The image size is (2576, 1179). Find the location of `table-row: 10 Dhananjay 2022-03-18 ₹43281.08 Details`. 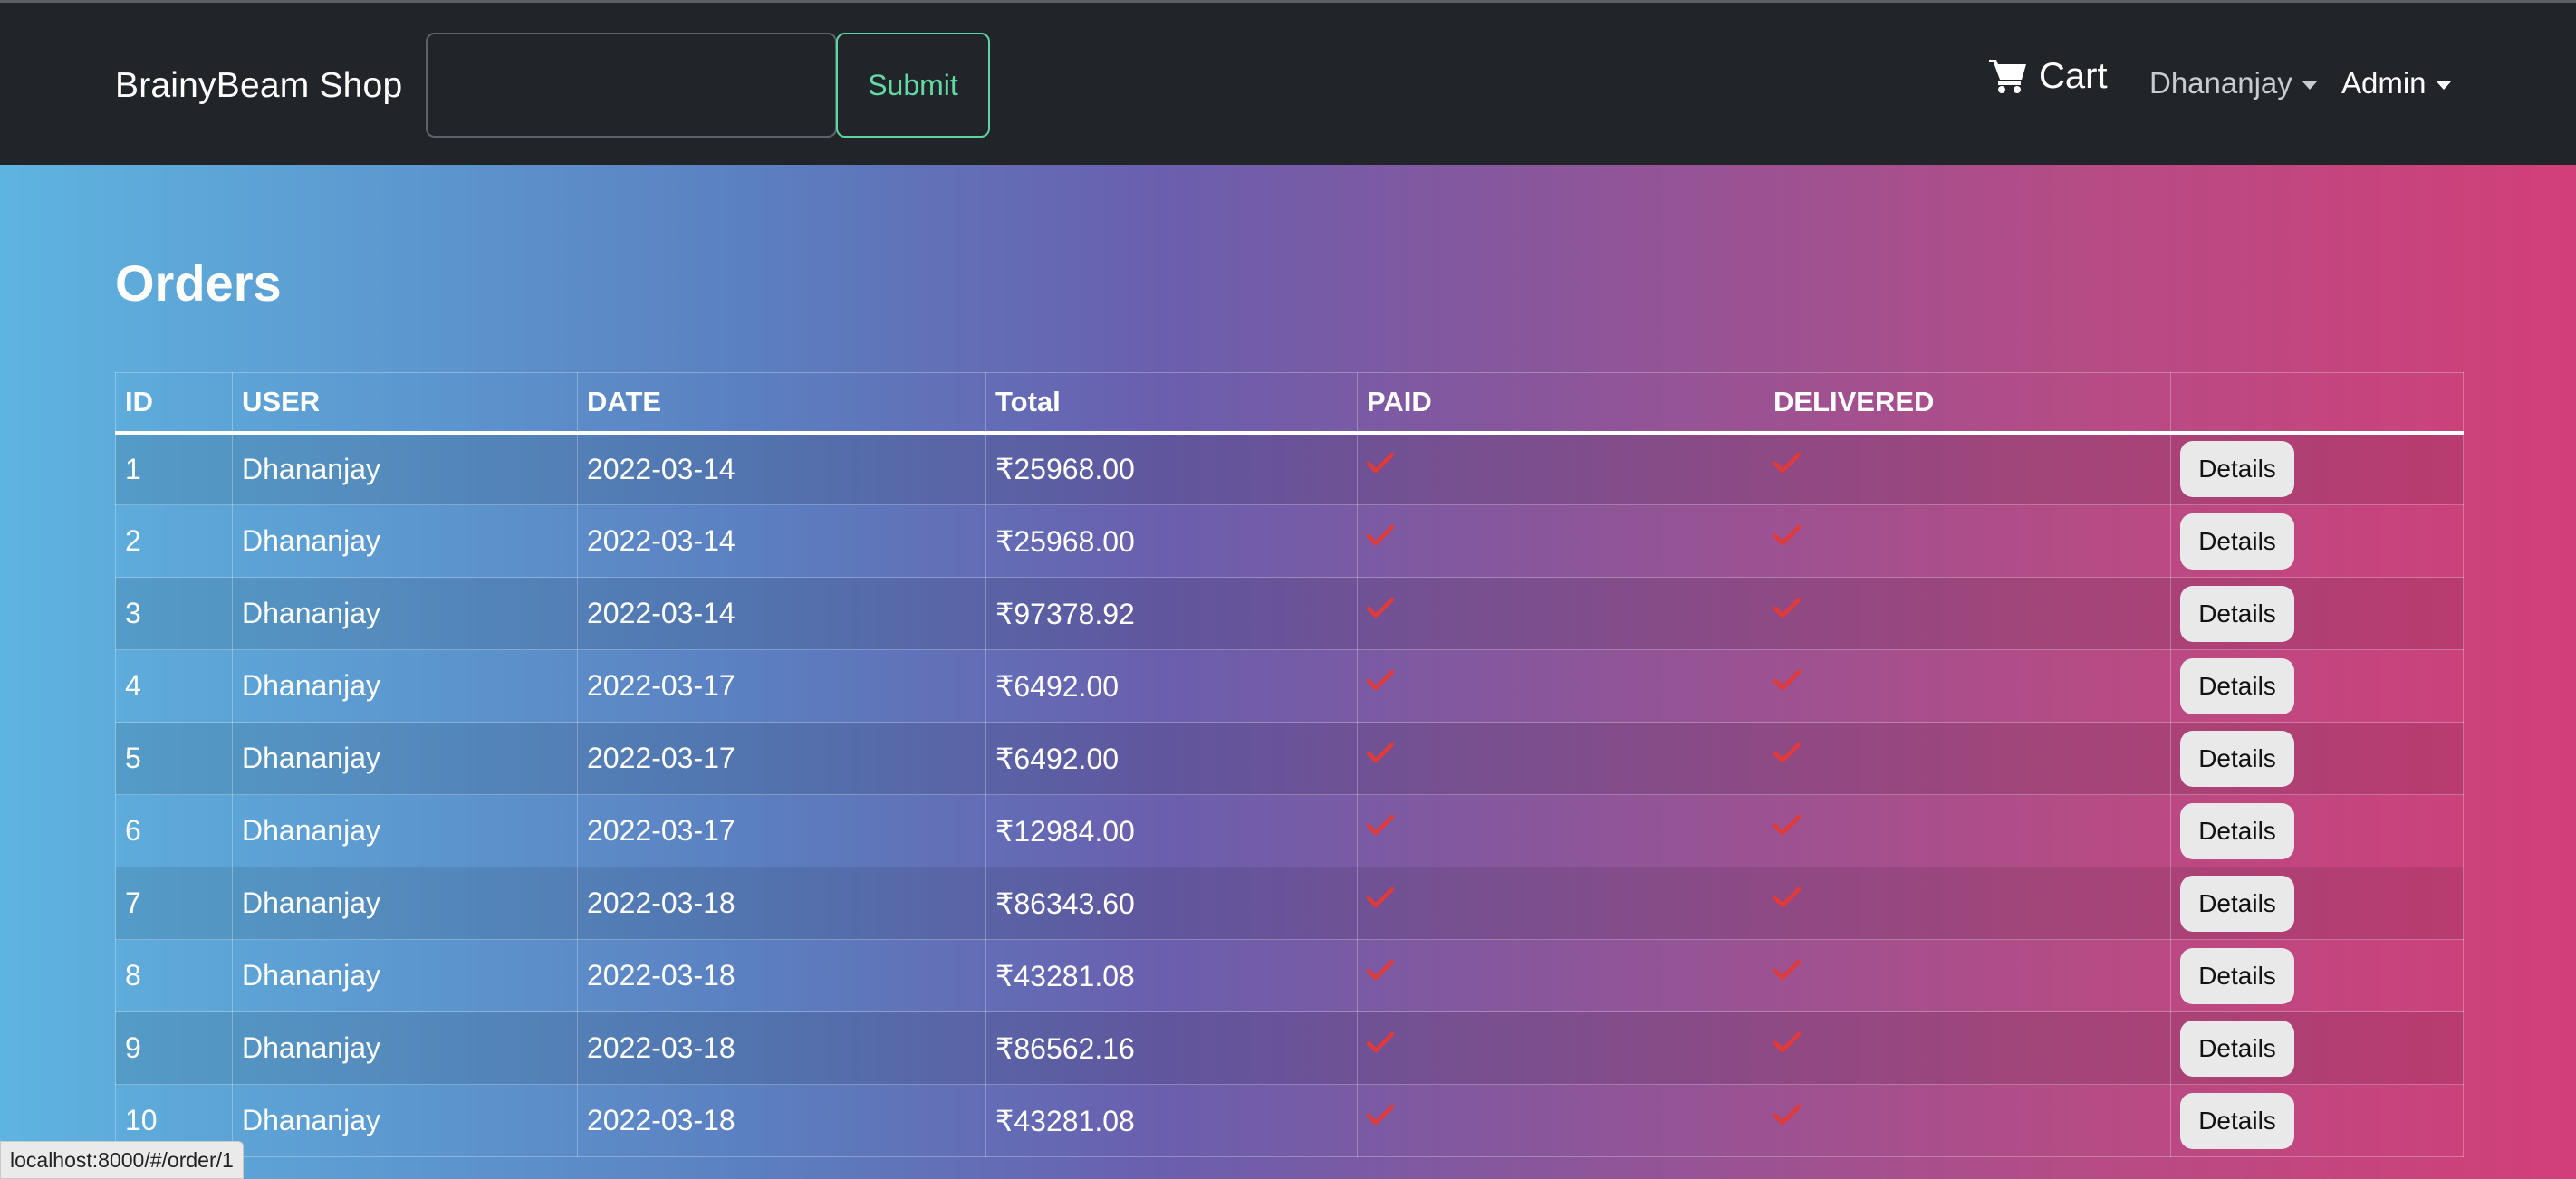

table-row: 10 Dhananjay 2022-03-18 ₹43281.08 Details is located at coordinates (1289, 1120).